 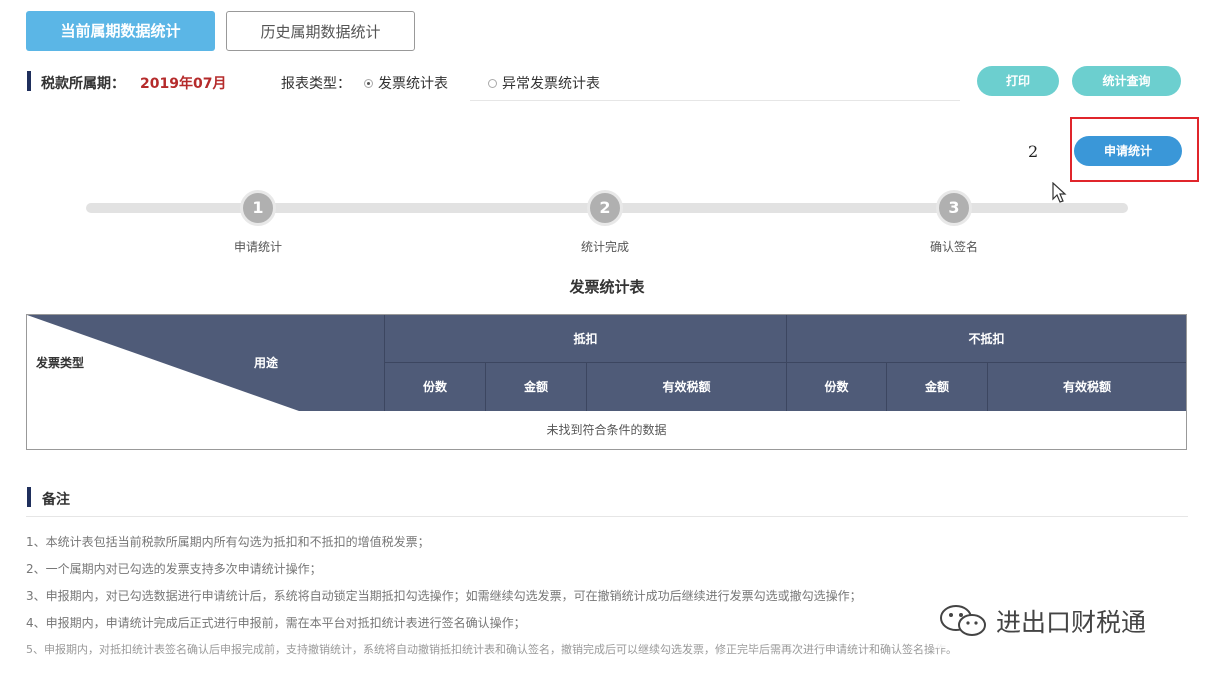 What do you see at coordinates (1134, 149) in the screenshot?
I see `highlight-box` at bounding box center [1134, 149].